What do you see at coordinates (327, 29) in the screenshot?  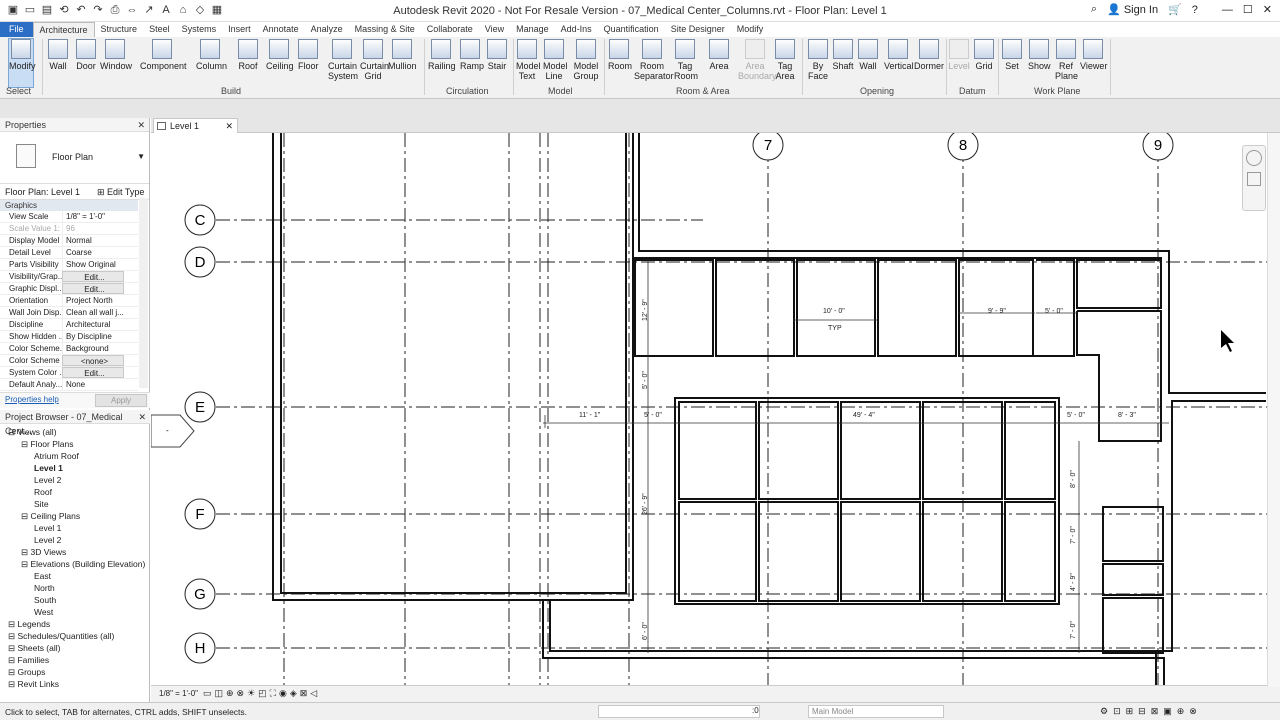 I see `tab-analyze: Analyze` at bounding box center [327, 29].